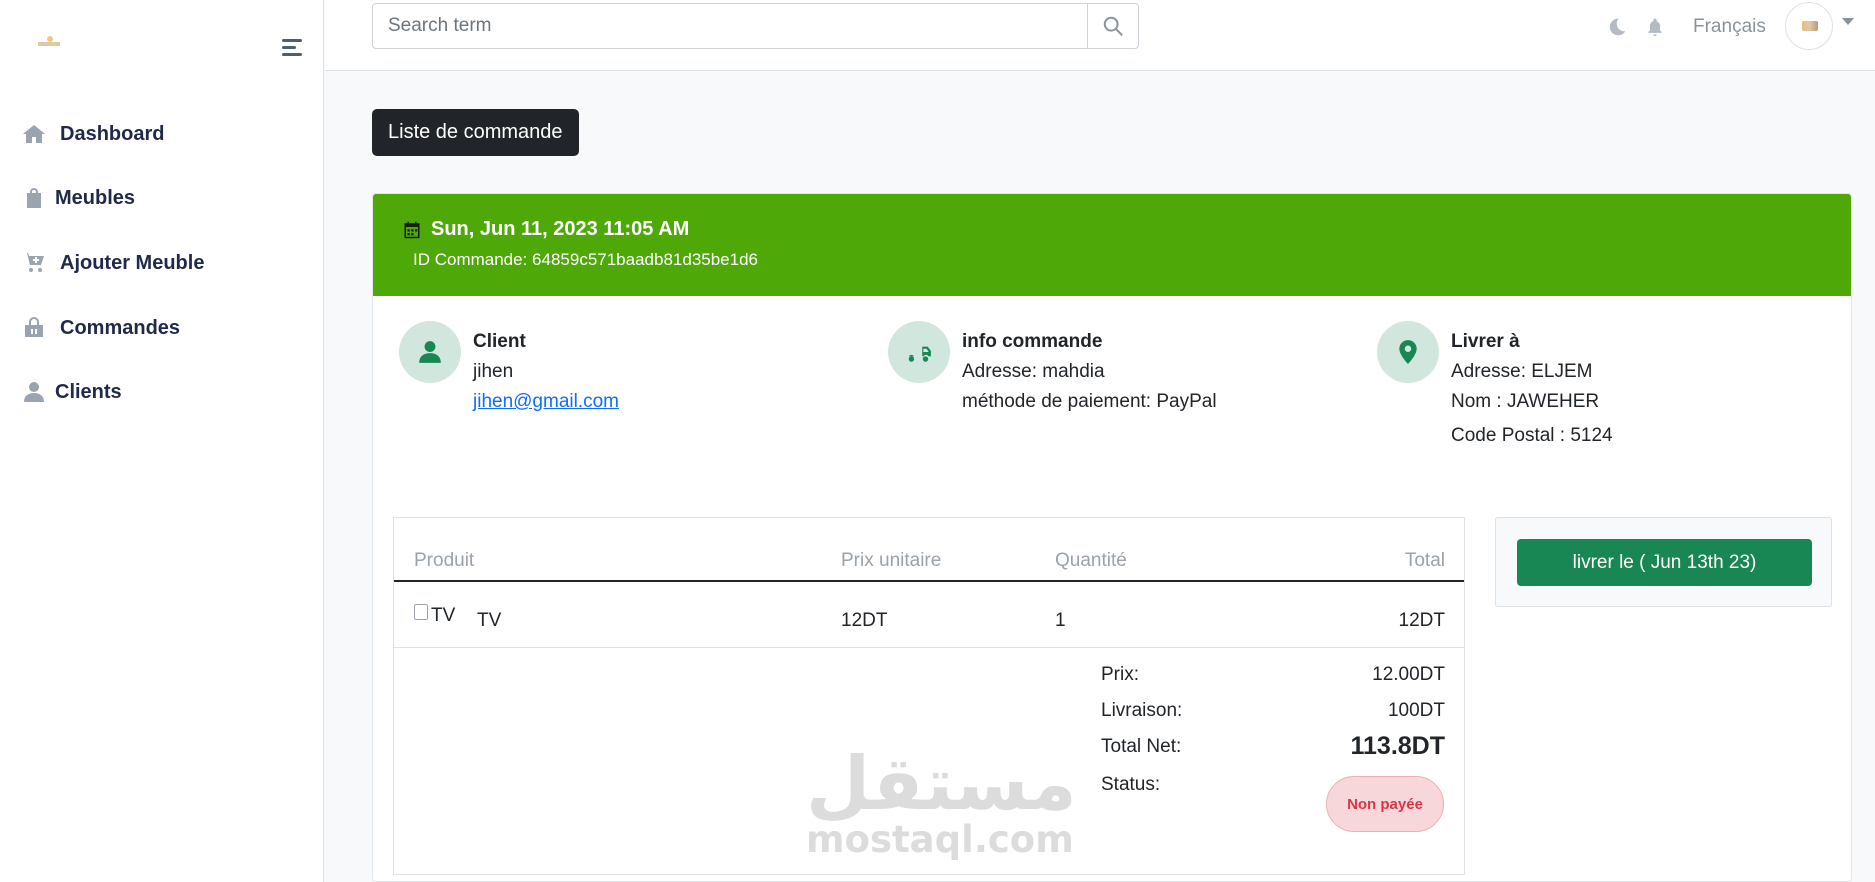 The image size is (1875, 882). I want to click on sidebar-item-dashboard: Dashboard, so click(93, 134).